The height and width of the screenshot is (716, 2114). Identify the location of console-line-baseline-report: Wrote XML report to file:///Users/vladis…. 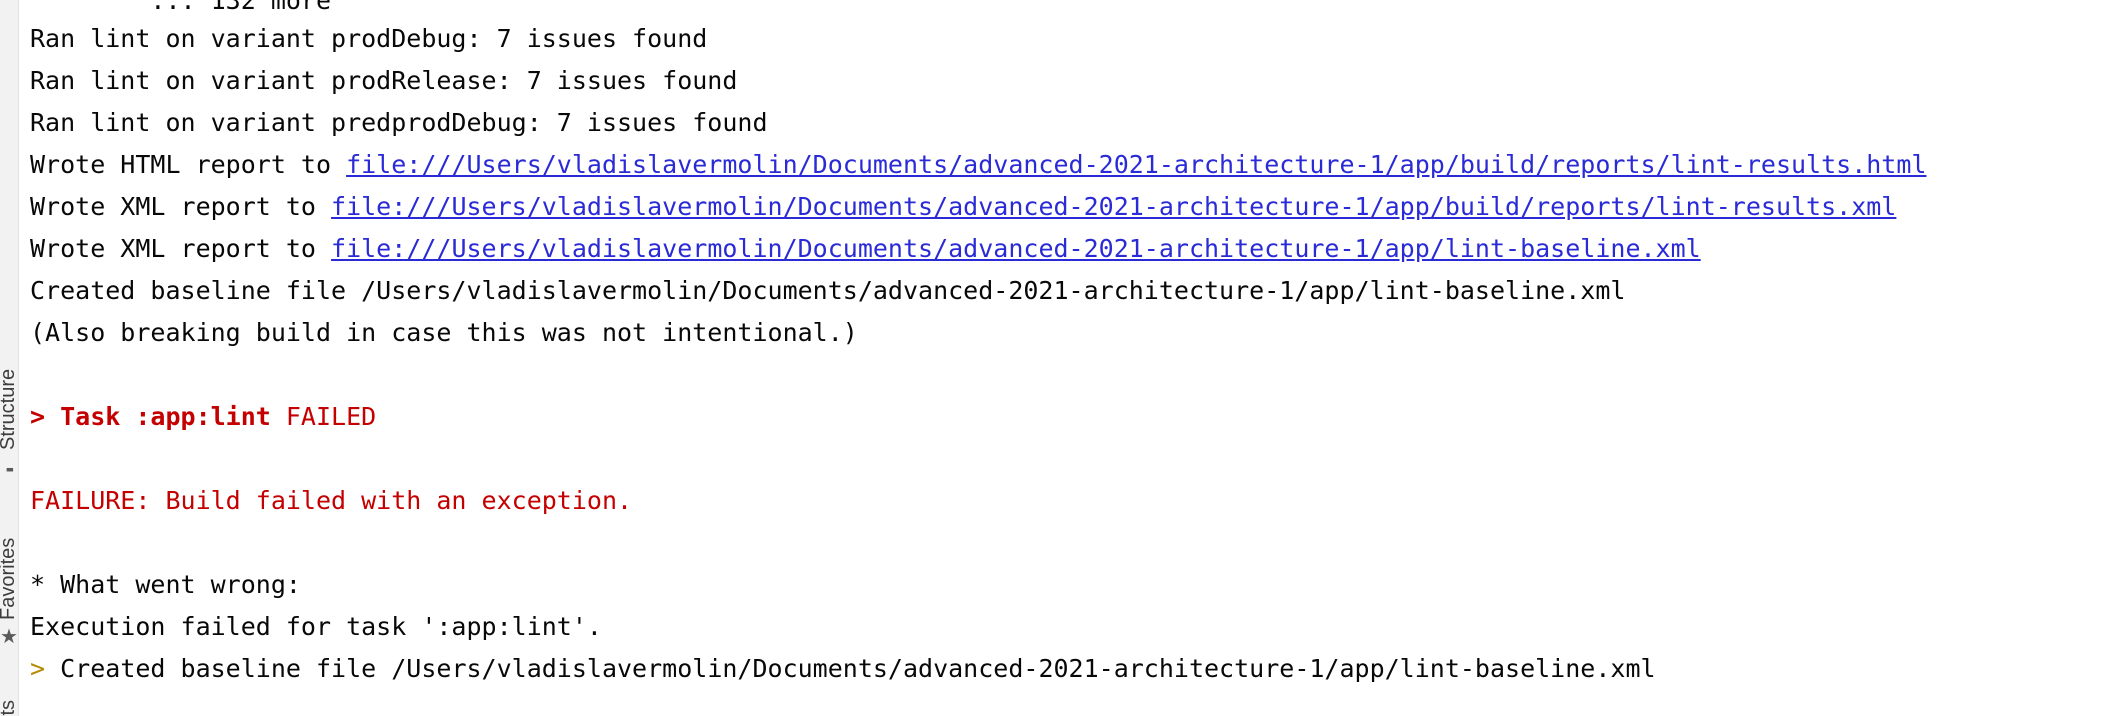
(865, 249).